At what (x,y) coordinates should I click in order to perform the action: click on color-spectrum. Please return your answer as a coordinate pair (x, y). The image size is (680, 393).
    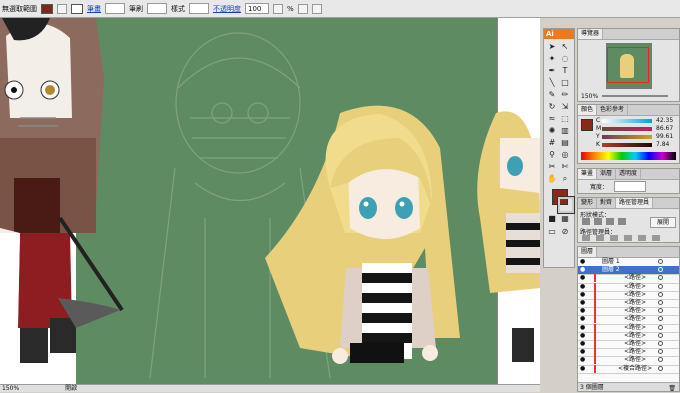
    Looking at the image, I should click on (628, 156).